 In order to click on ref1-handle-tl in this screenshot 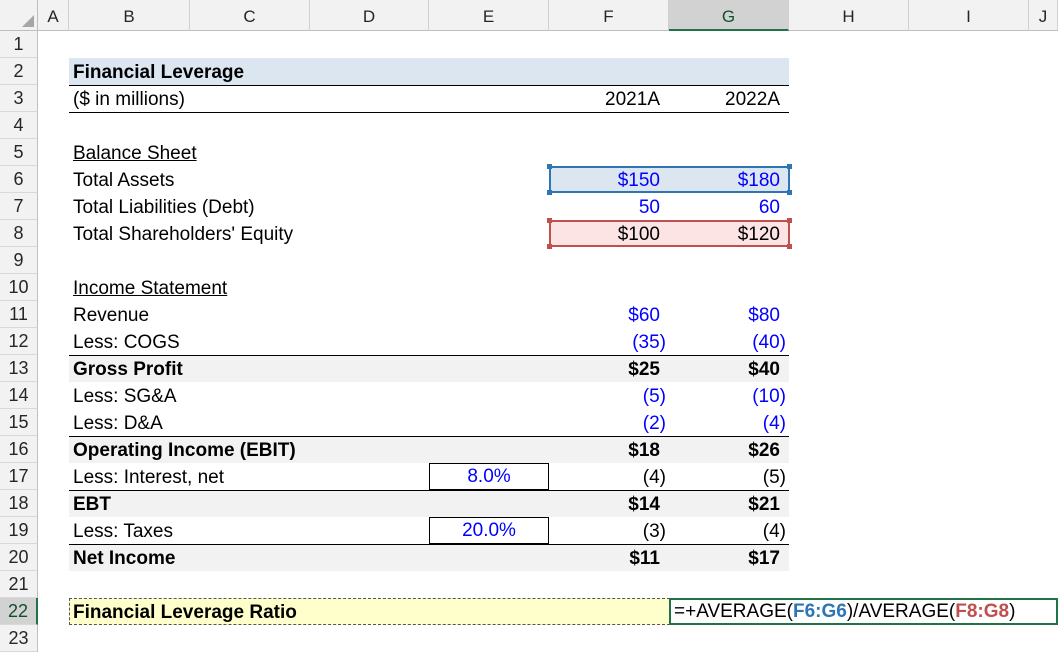, I will do `click(549, 166)`.